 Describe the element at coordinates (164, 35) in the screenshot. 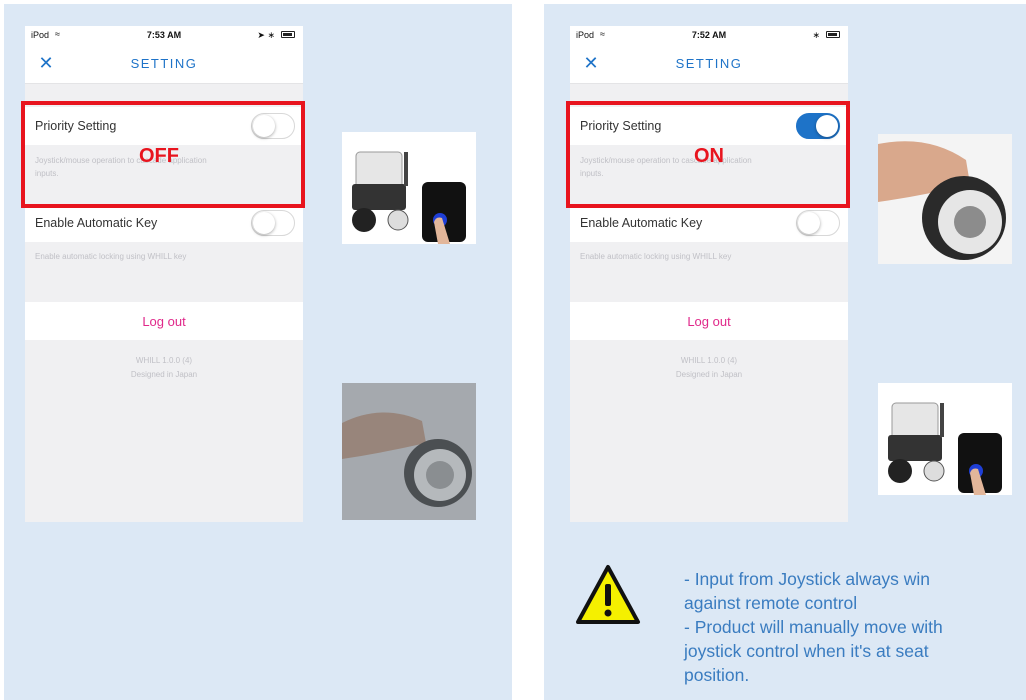

I see `status-bar: iPod ≈ 7:53 AM ➤ ∗` at that location.